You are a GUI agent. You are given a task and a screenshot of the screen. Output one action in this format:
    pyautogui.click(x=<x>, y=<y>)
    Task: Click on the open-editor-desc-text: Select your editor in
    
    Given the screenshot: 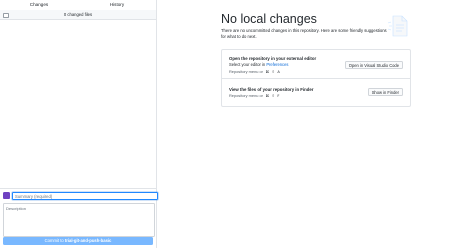 What is the action you would take?
    pyautogui.click(x=248, y=64)
    